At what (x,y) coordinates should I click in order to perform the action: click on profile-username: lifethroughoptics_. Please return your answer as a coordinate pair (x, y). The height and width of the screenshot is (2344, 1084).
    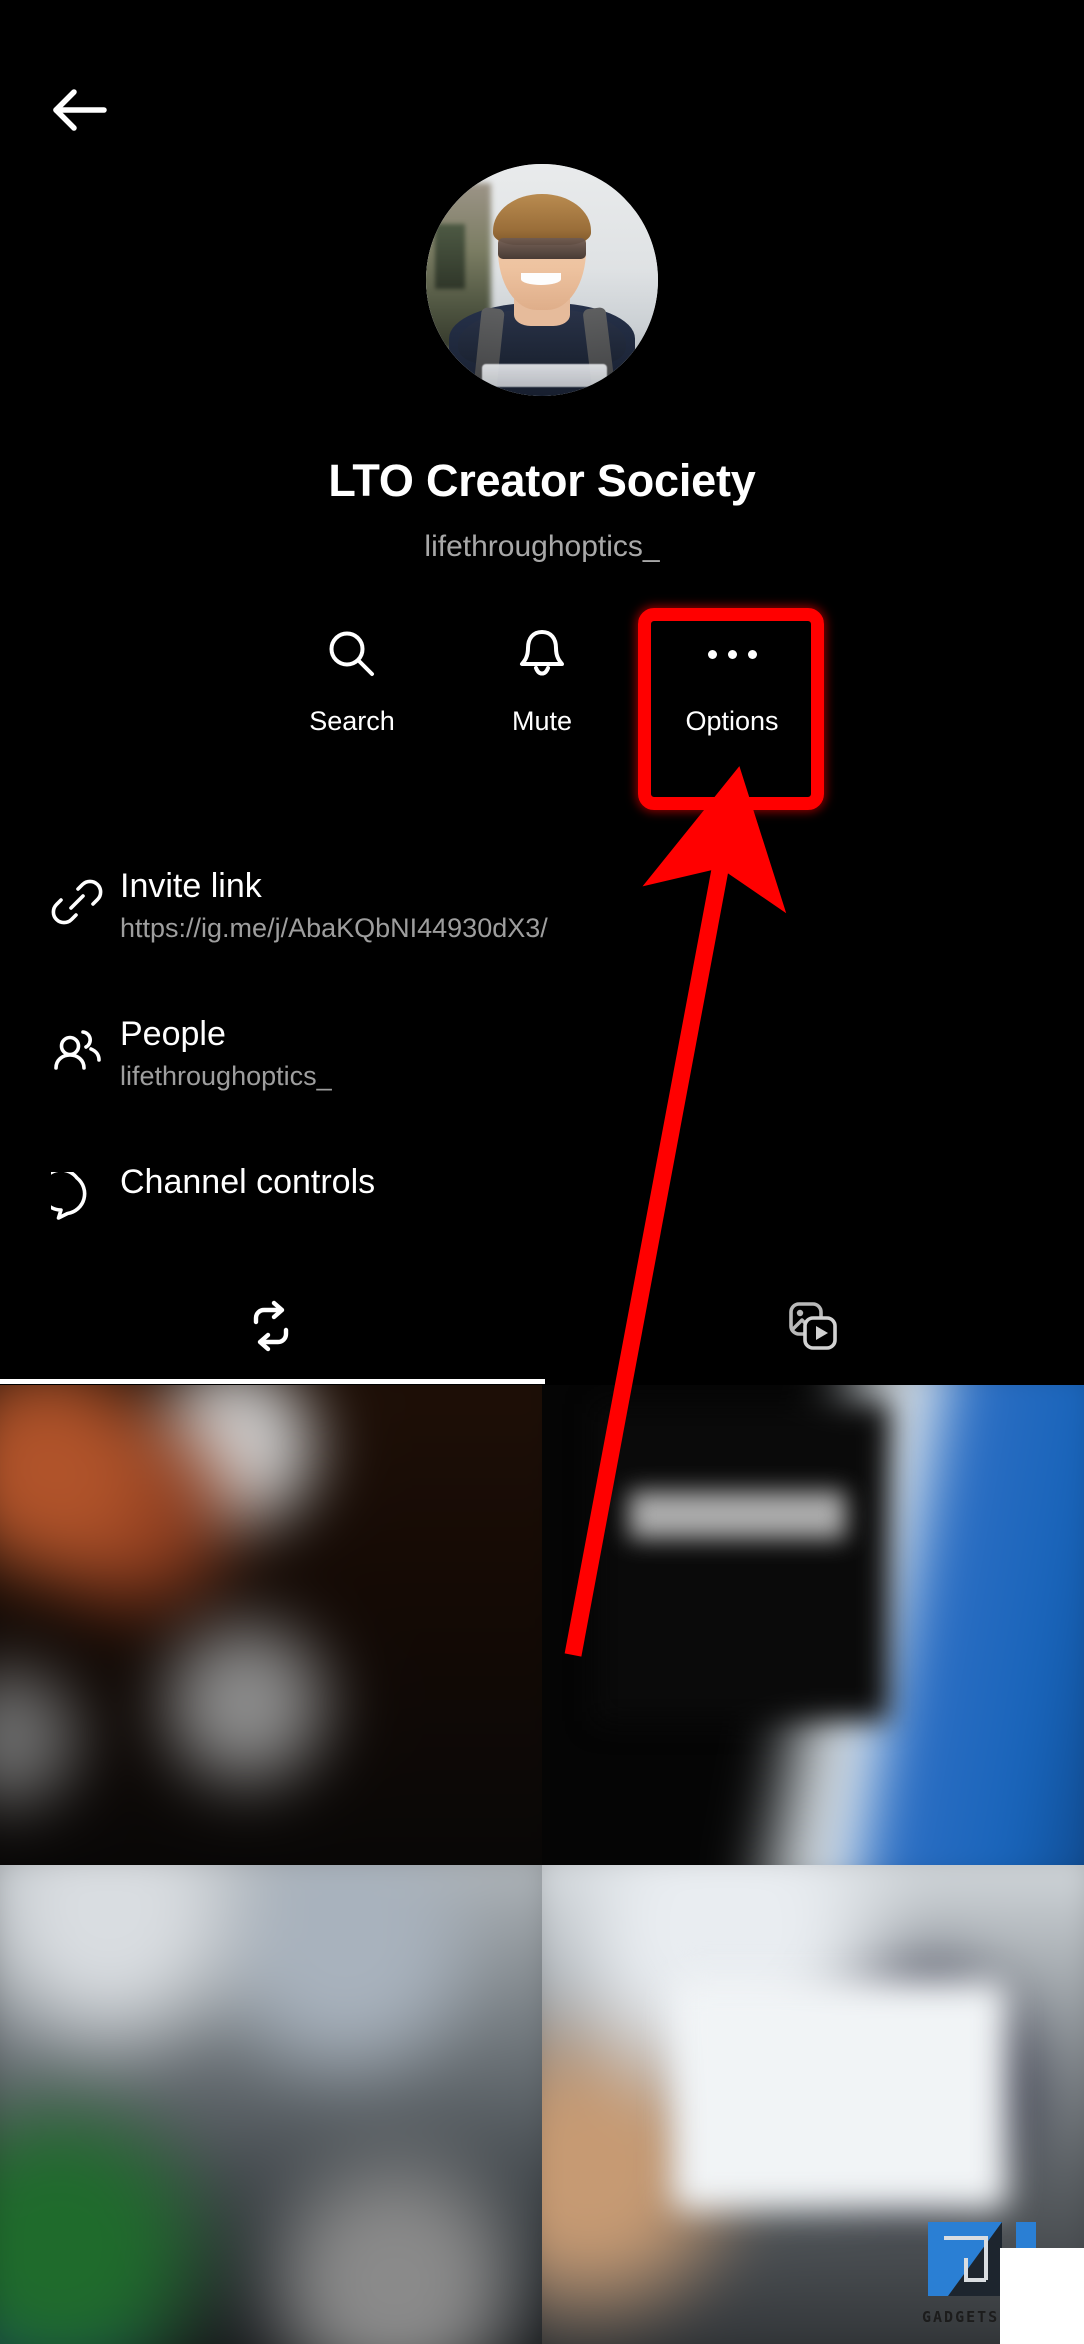
    Looking at the image, I should click on (542, 546).